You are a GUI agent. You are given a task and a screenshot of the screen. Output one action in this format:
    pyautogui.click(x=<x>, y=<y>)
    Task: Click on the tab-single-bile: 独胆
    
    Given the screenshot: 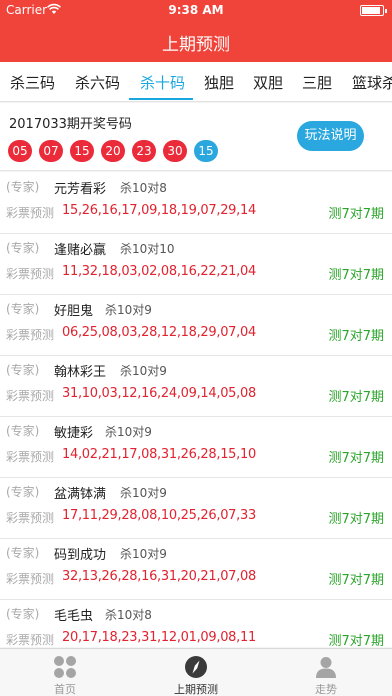 What is the action you would take?
    pyautogui.click(x=219, y=82)
    